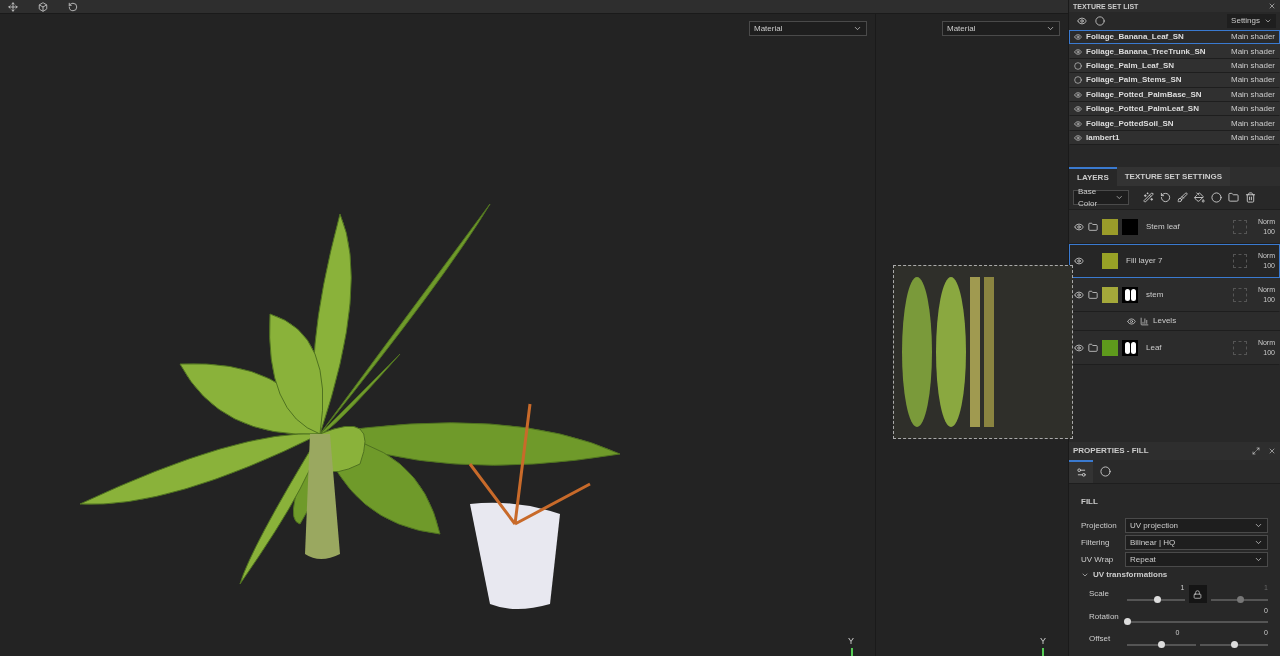  I want to click on brush-icon, so click(1182, 198).